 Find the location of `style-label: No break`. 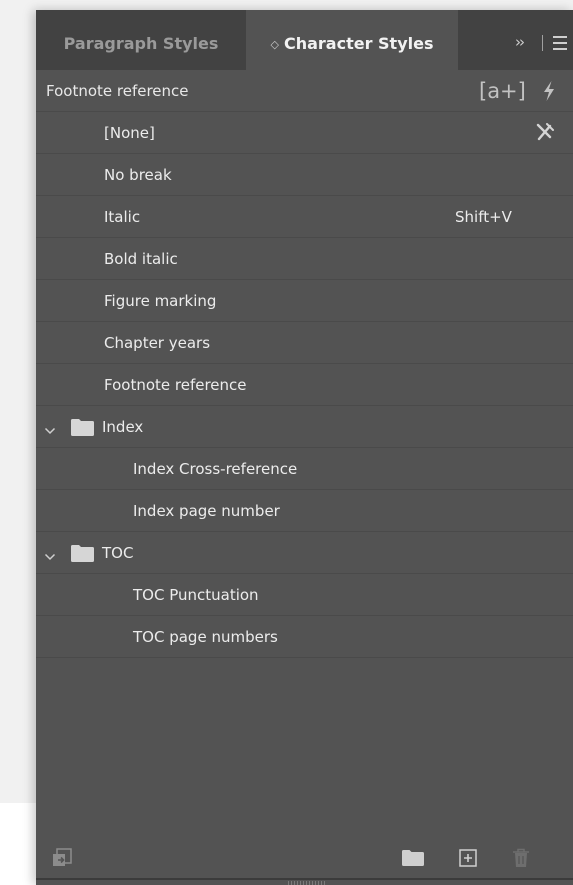

style-label: No break is located at coordinates (138, 175).